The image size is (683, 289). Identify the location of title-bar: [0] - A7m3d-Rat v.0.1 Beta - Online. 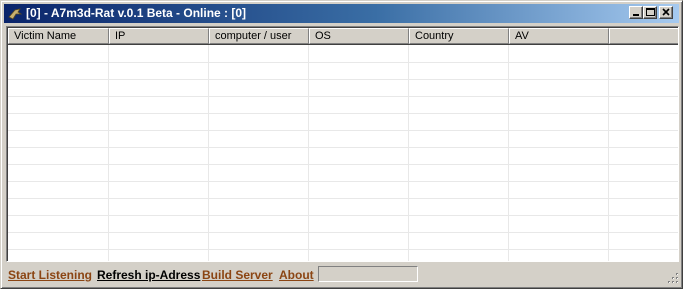
(341, 13).